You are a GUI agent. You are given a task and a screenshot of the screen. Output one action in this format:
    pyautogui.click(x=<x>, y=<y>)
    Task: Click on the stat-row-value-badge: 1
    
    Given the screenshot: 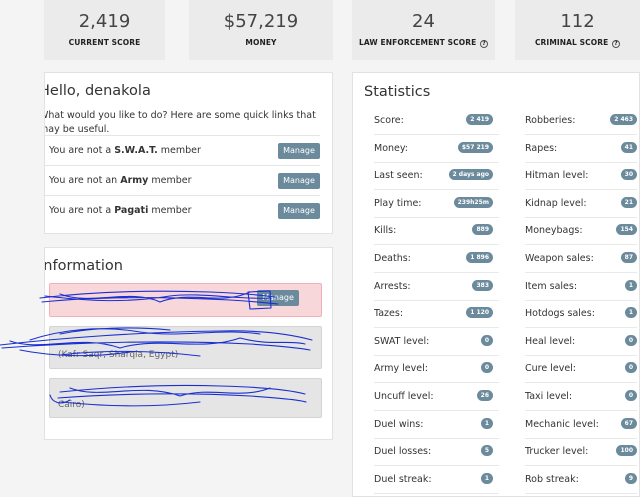 What is the action you would take?
    pyautogui.click(x=630, y=285)
    